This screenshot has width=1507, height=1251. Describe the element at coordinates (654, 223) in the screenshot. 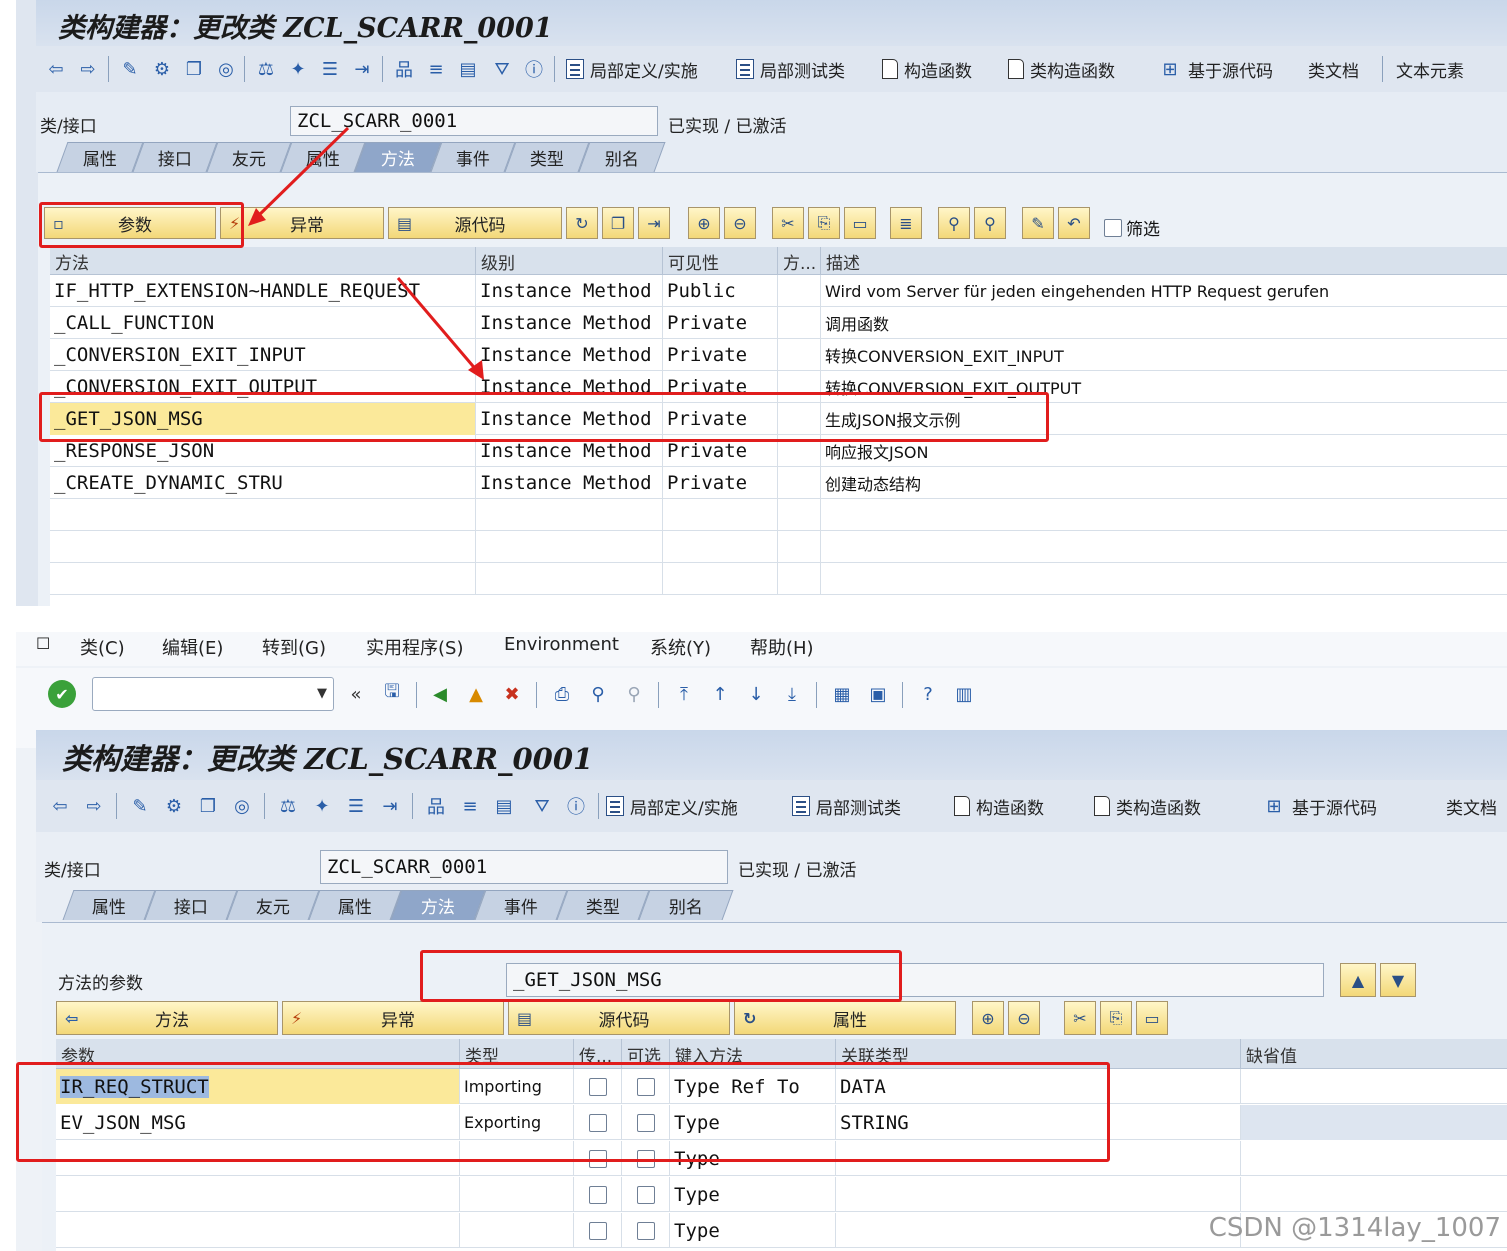

I see `move-icon: ⇥` at that location.